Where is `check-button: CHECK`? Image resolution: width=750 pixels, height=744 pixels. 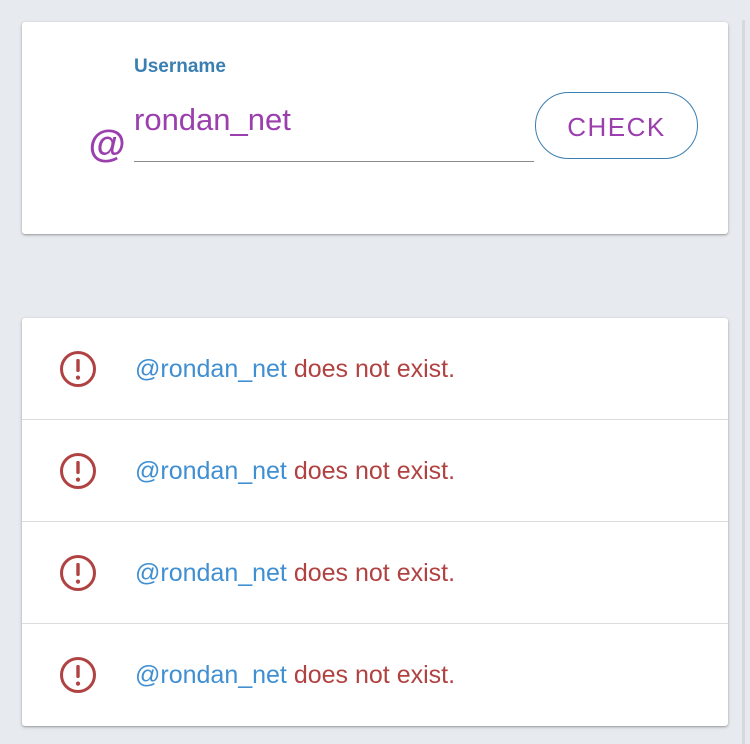
check-button: CHECK is located at coordinates (616, 125).